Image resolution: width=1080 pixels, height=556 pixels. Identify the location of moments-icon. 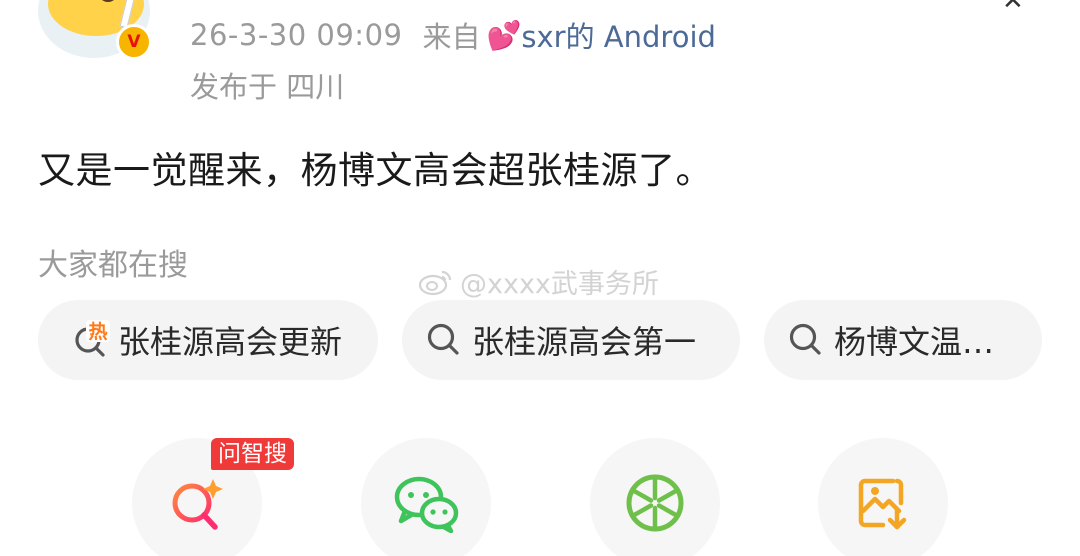
(655, 503).